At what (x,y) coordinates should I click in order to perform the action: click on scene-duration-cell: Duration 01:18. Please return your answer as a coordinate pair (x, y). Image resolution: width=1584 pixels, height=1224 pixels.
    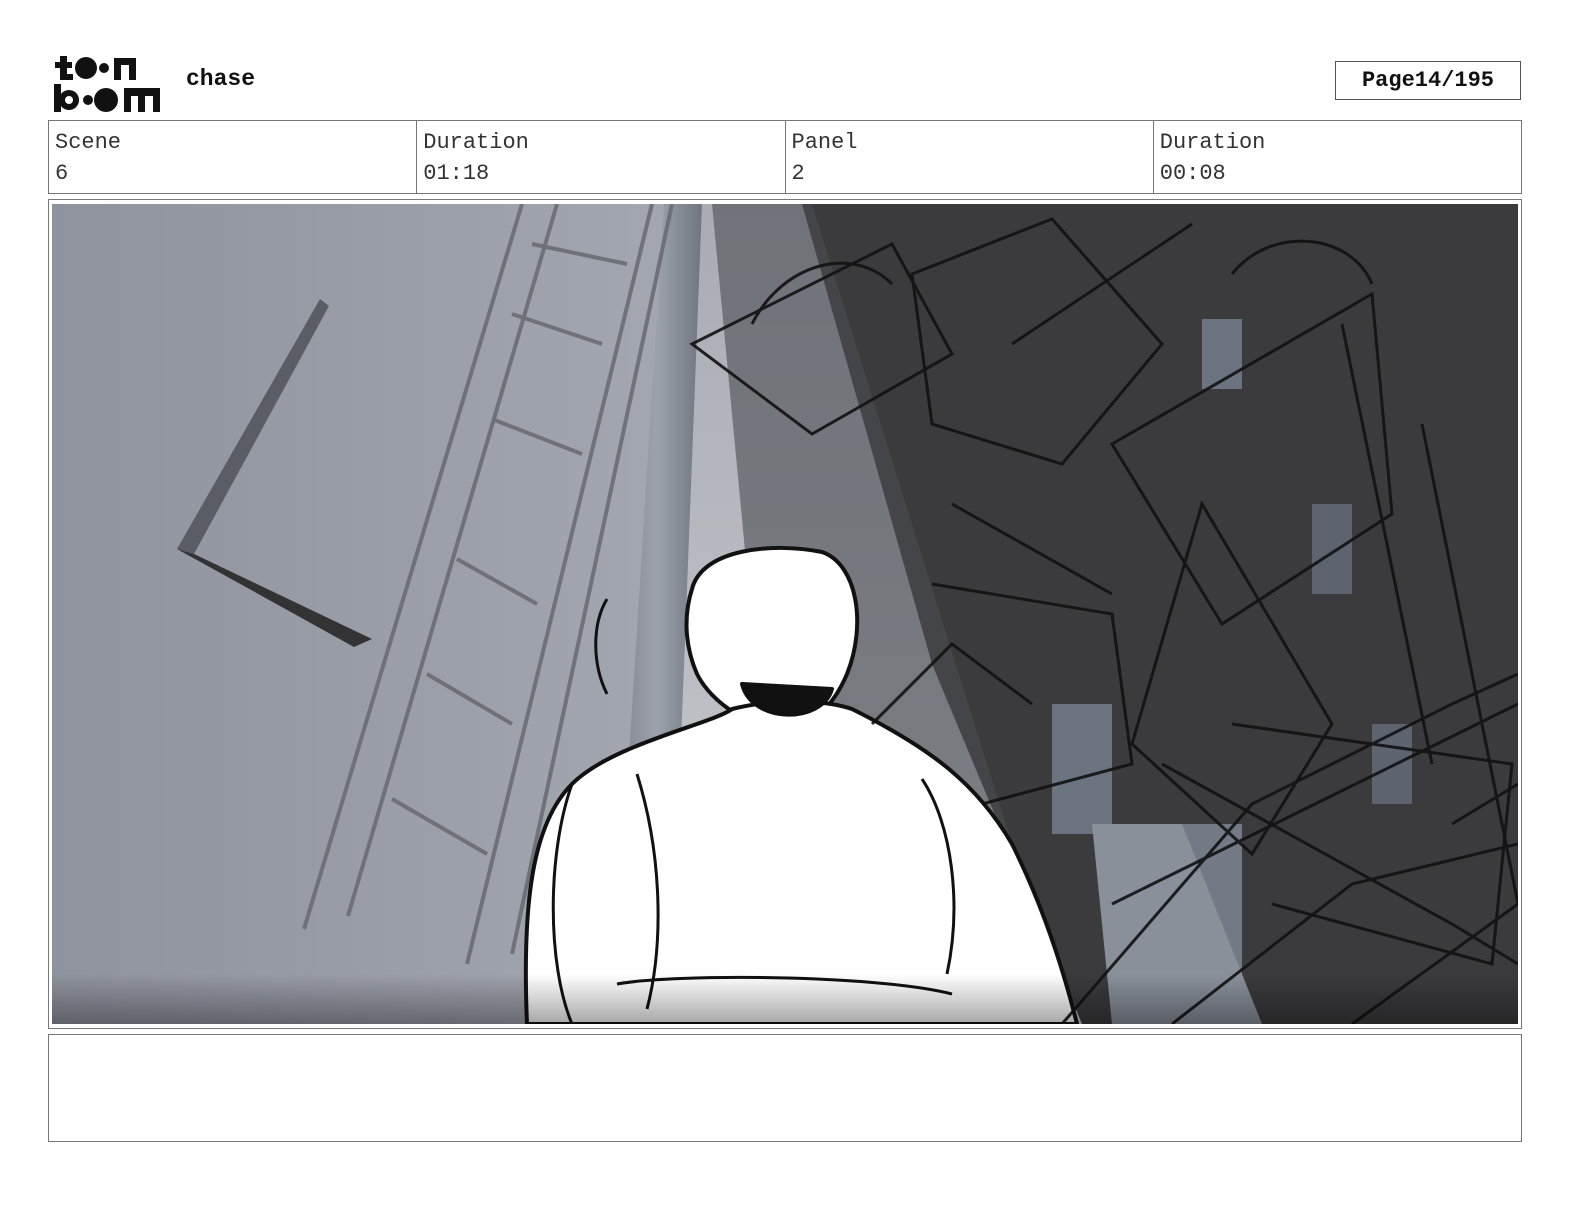
    Looking at the image, I should click on (601, 157).